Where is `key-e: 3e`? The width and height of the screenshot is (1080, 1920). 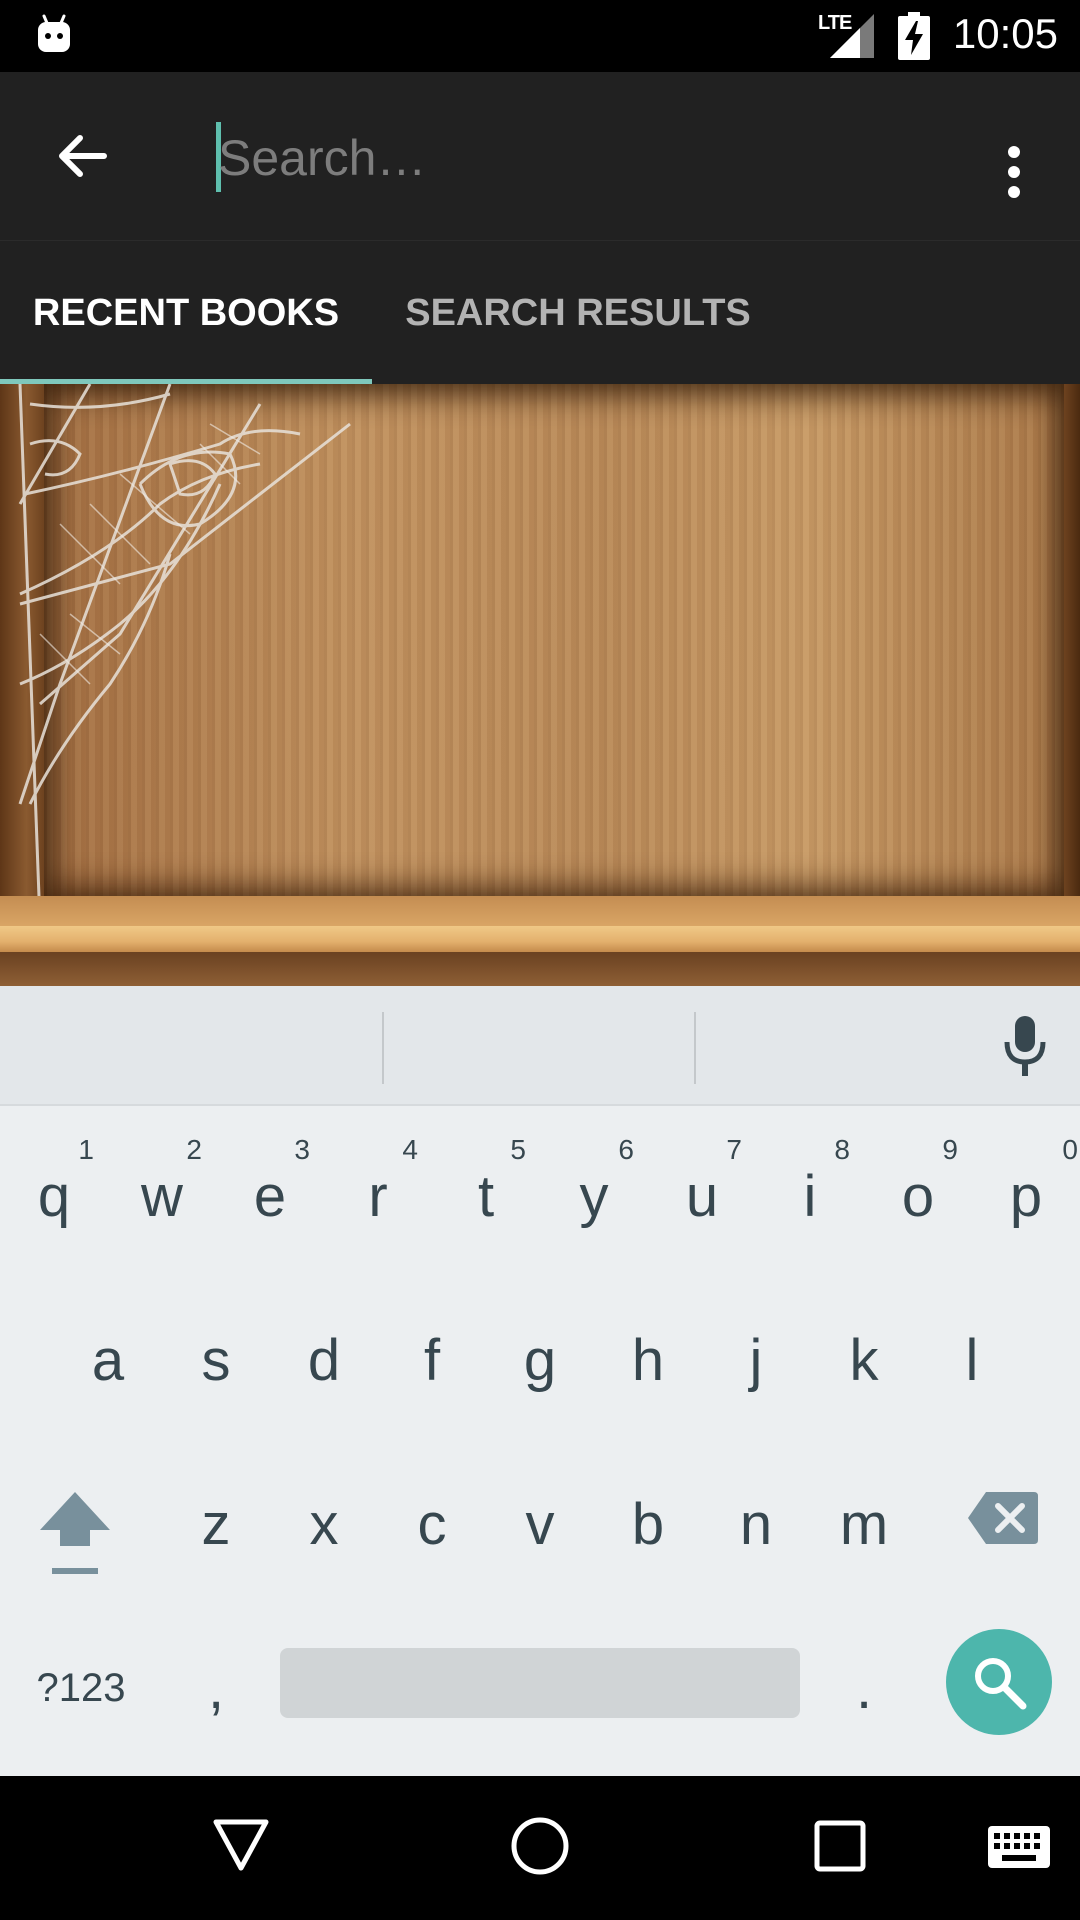 key-e: 3e is located at coordinates (270, 1188).